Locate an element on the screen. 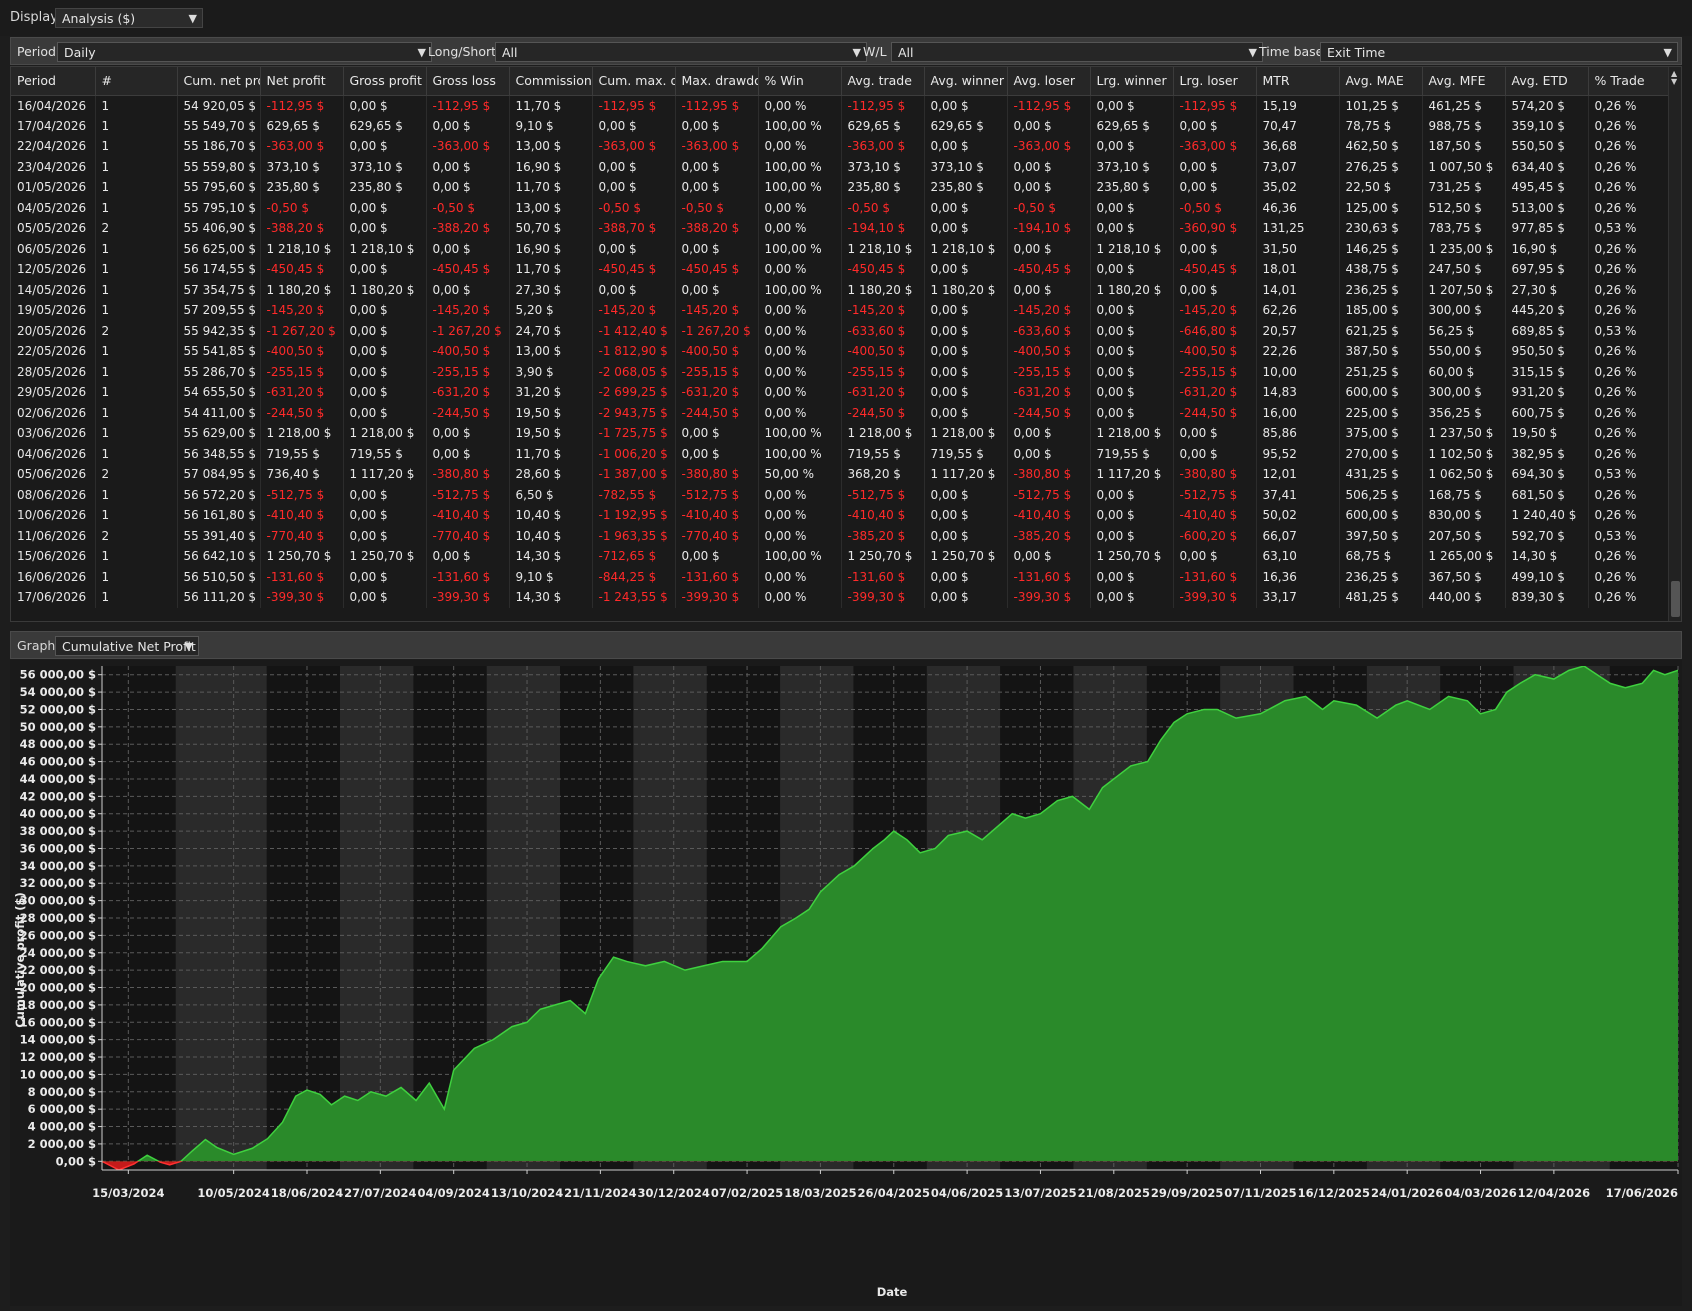  column-header: Avg. MAE is located at coordinates (1381, 81).